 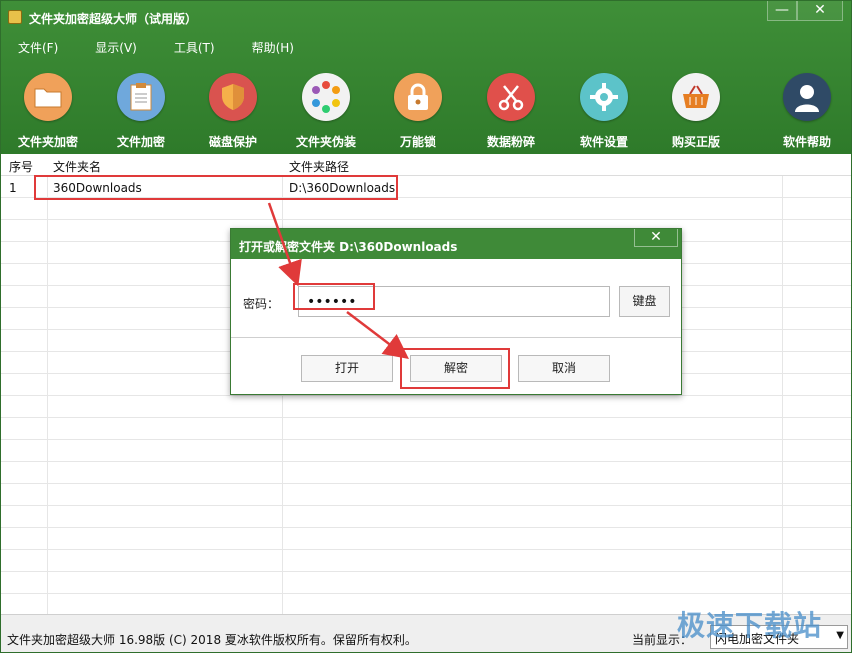 I want to click on toolbar-data-shred: 数据粉碎, so click(x=511, y=110).